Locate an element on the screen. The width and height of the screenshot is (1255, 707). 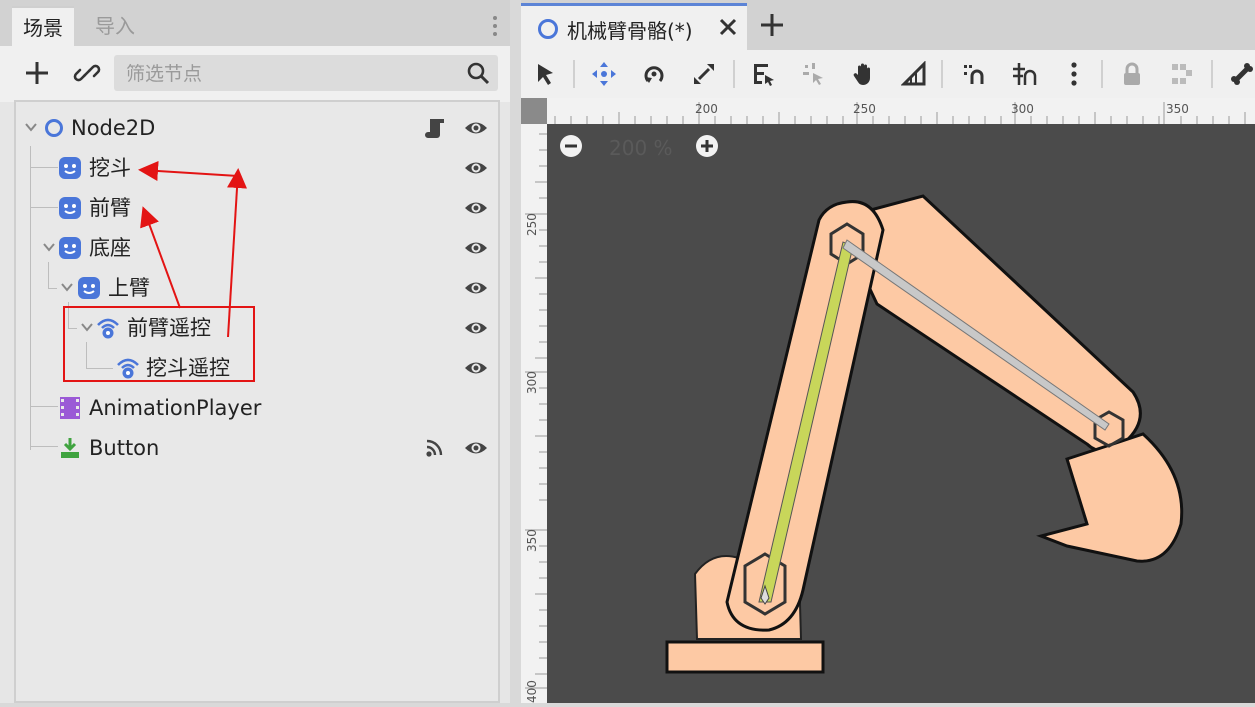
more-icon is located at coordinates (1074, 74).